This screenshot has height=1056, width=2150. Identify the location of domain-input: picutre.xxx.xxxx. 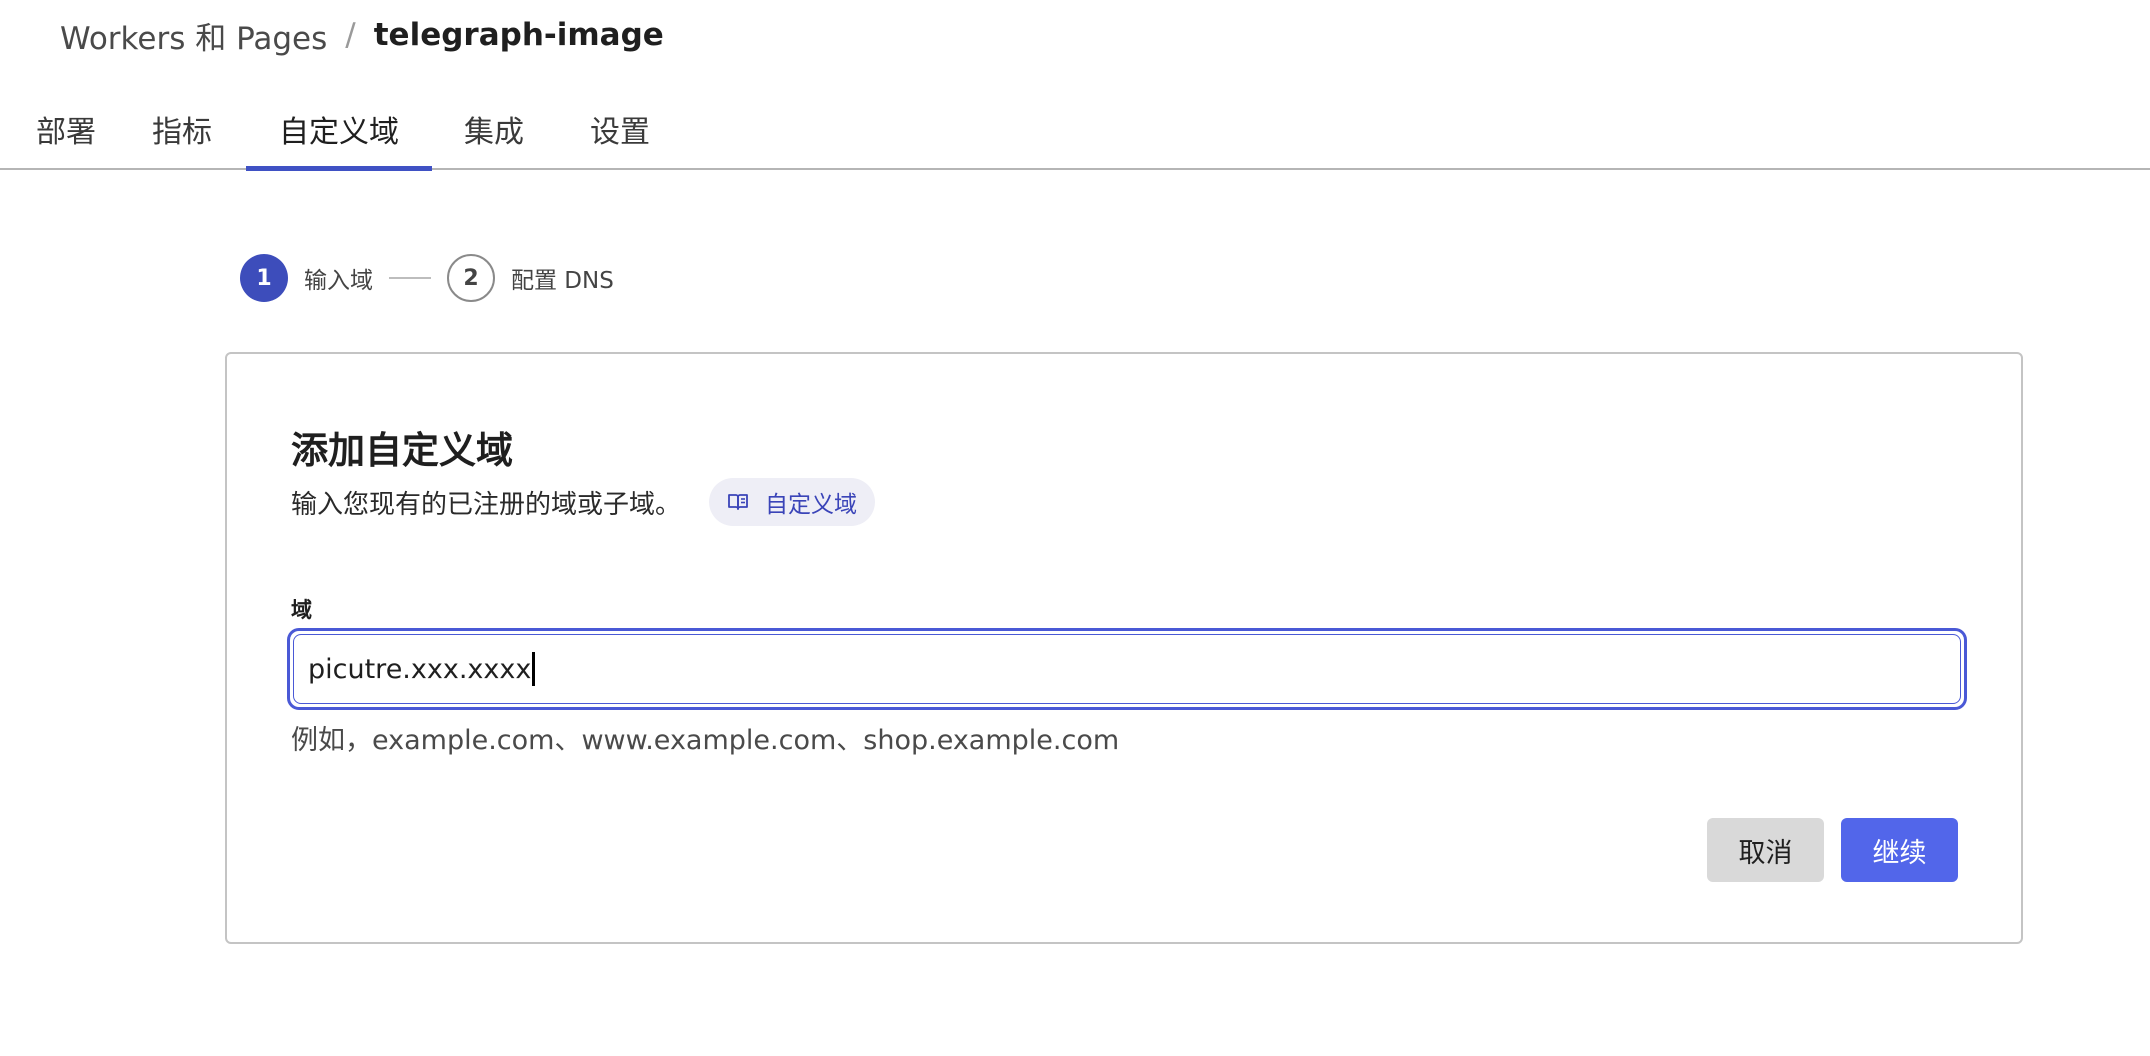
(1127, 669).